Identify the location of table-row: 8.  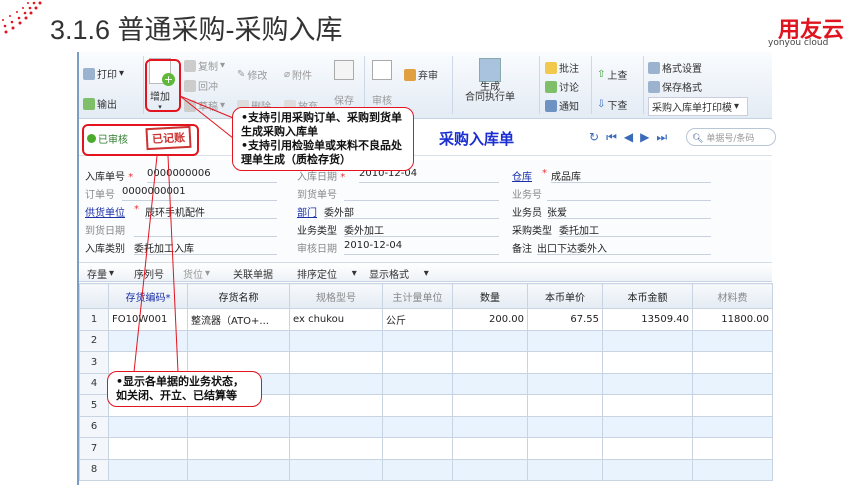
(426, 469).